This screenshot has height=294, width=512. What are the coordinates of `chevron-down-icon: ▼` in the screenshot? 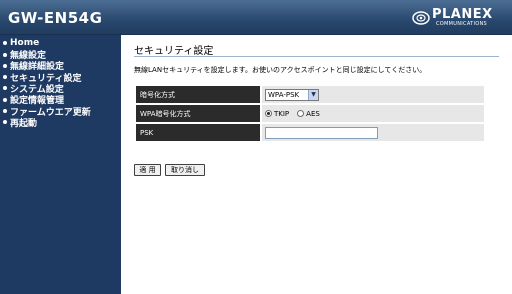 It's located at (313, 94).